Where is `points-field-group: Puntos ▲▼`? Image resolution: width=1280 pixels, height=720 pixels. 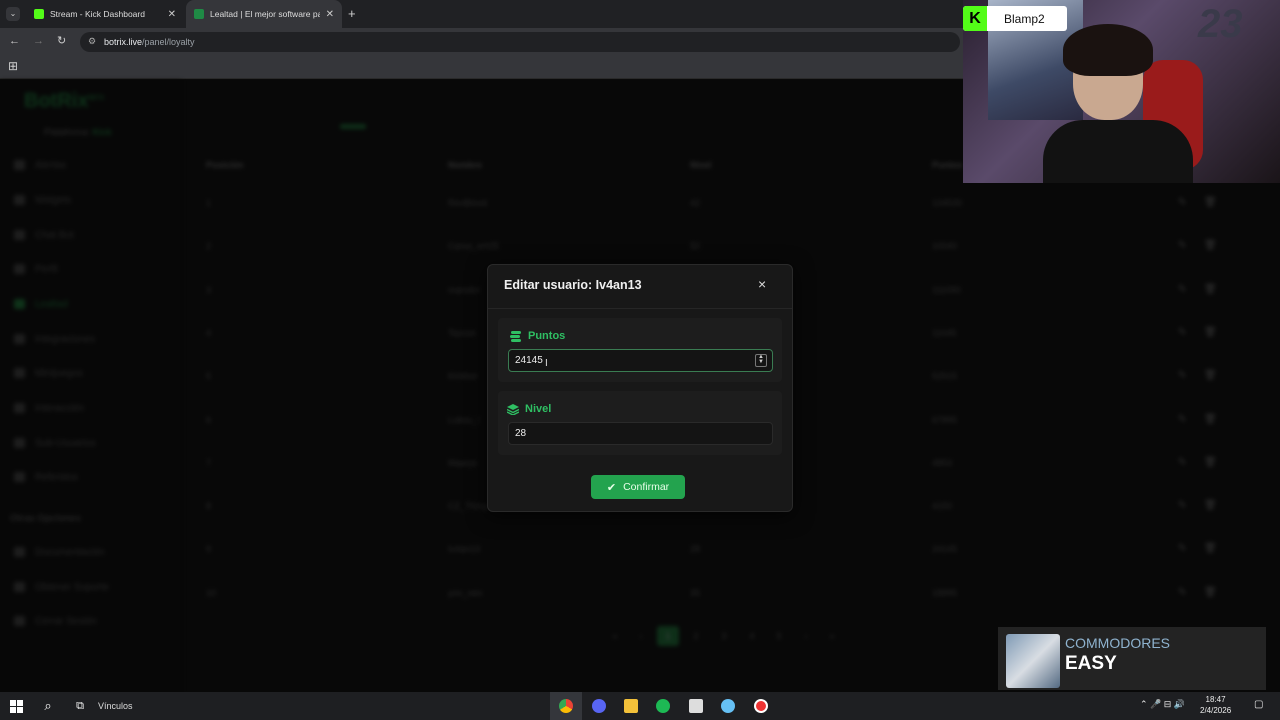 points-field-group: Puntos ▲▼ is located at coordinates (640, 350).